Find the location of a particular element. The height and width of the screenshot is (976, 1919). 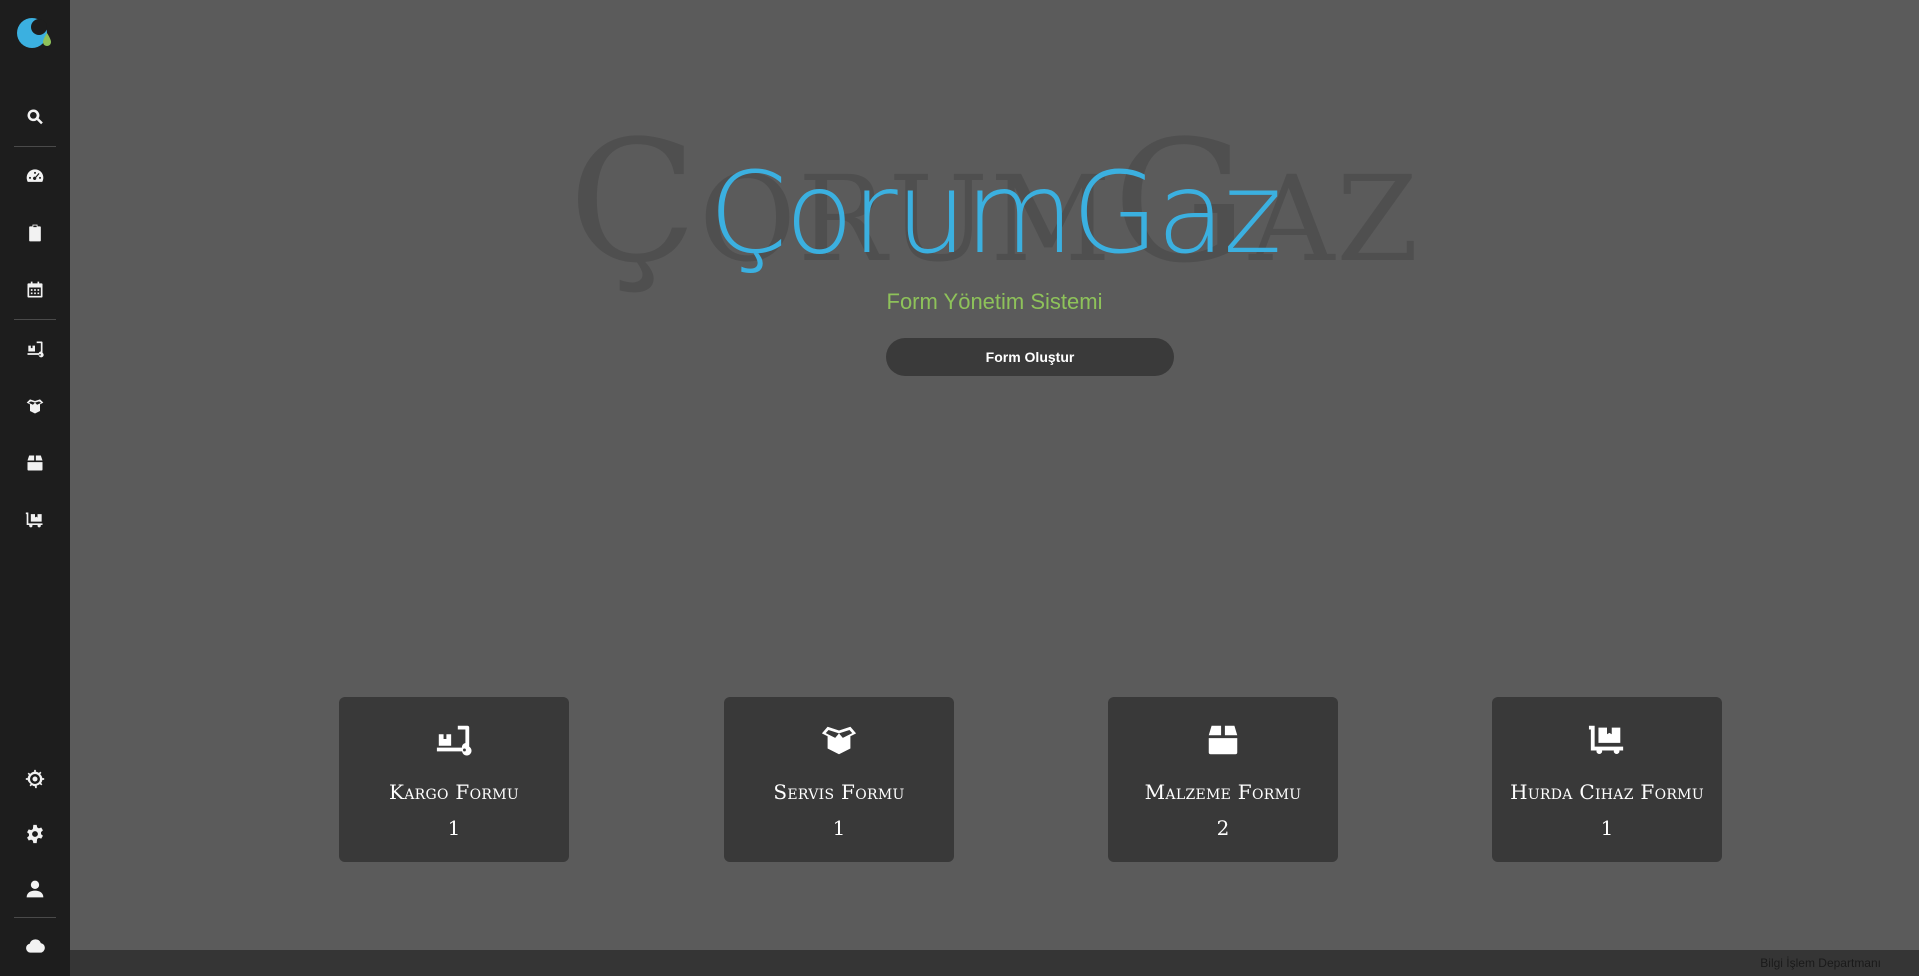

card-count: 2 is located at coordinates (1223, 828).